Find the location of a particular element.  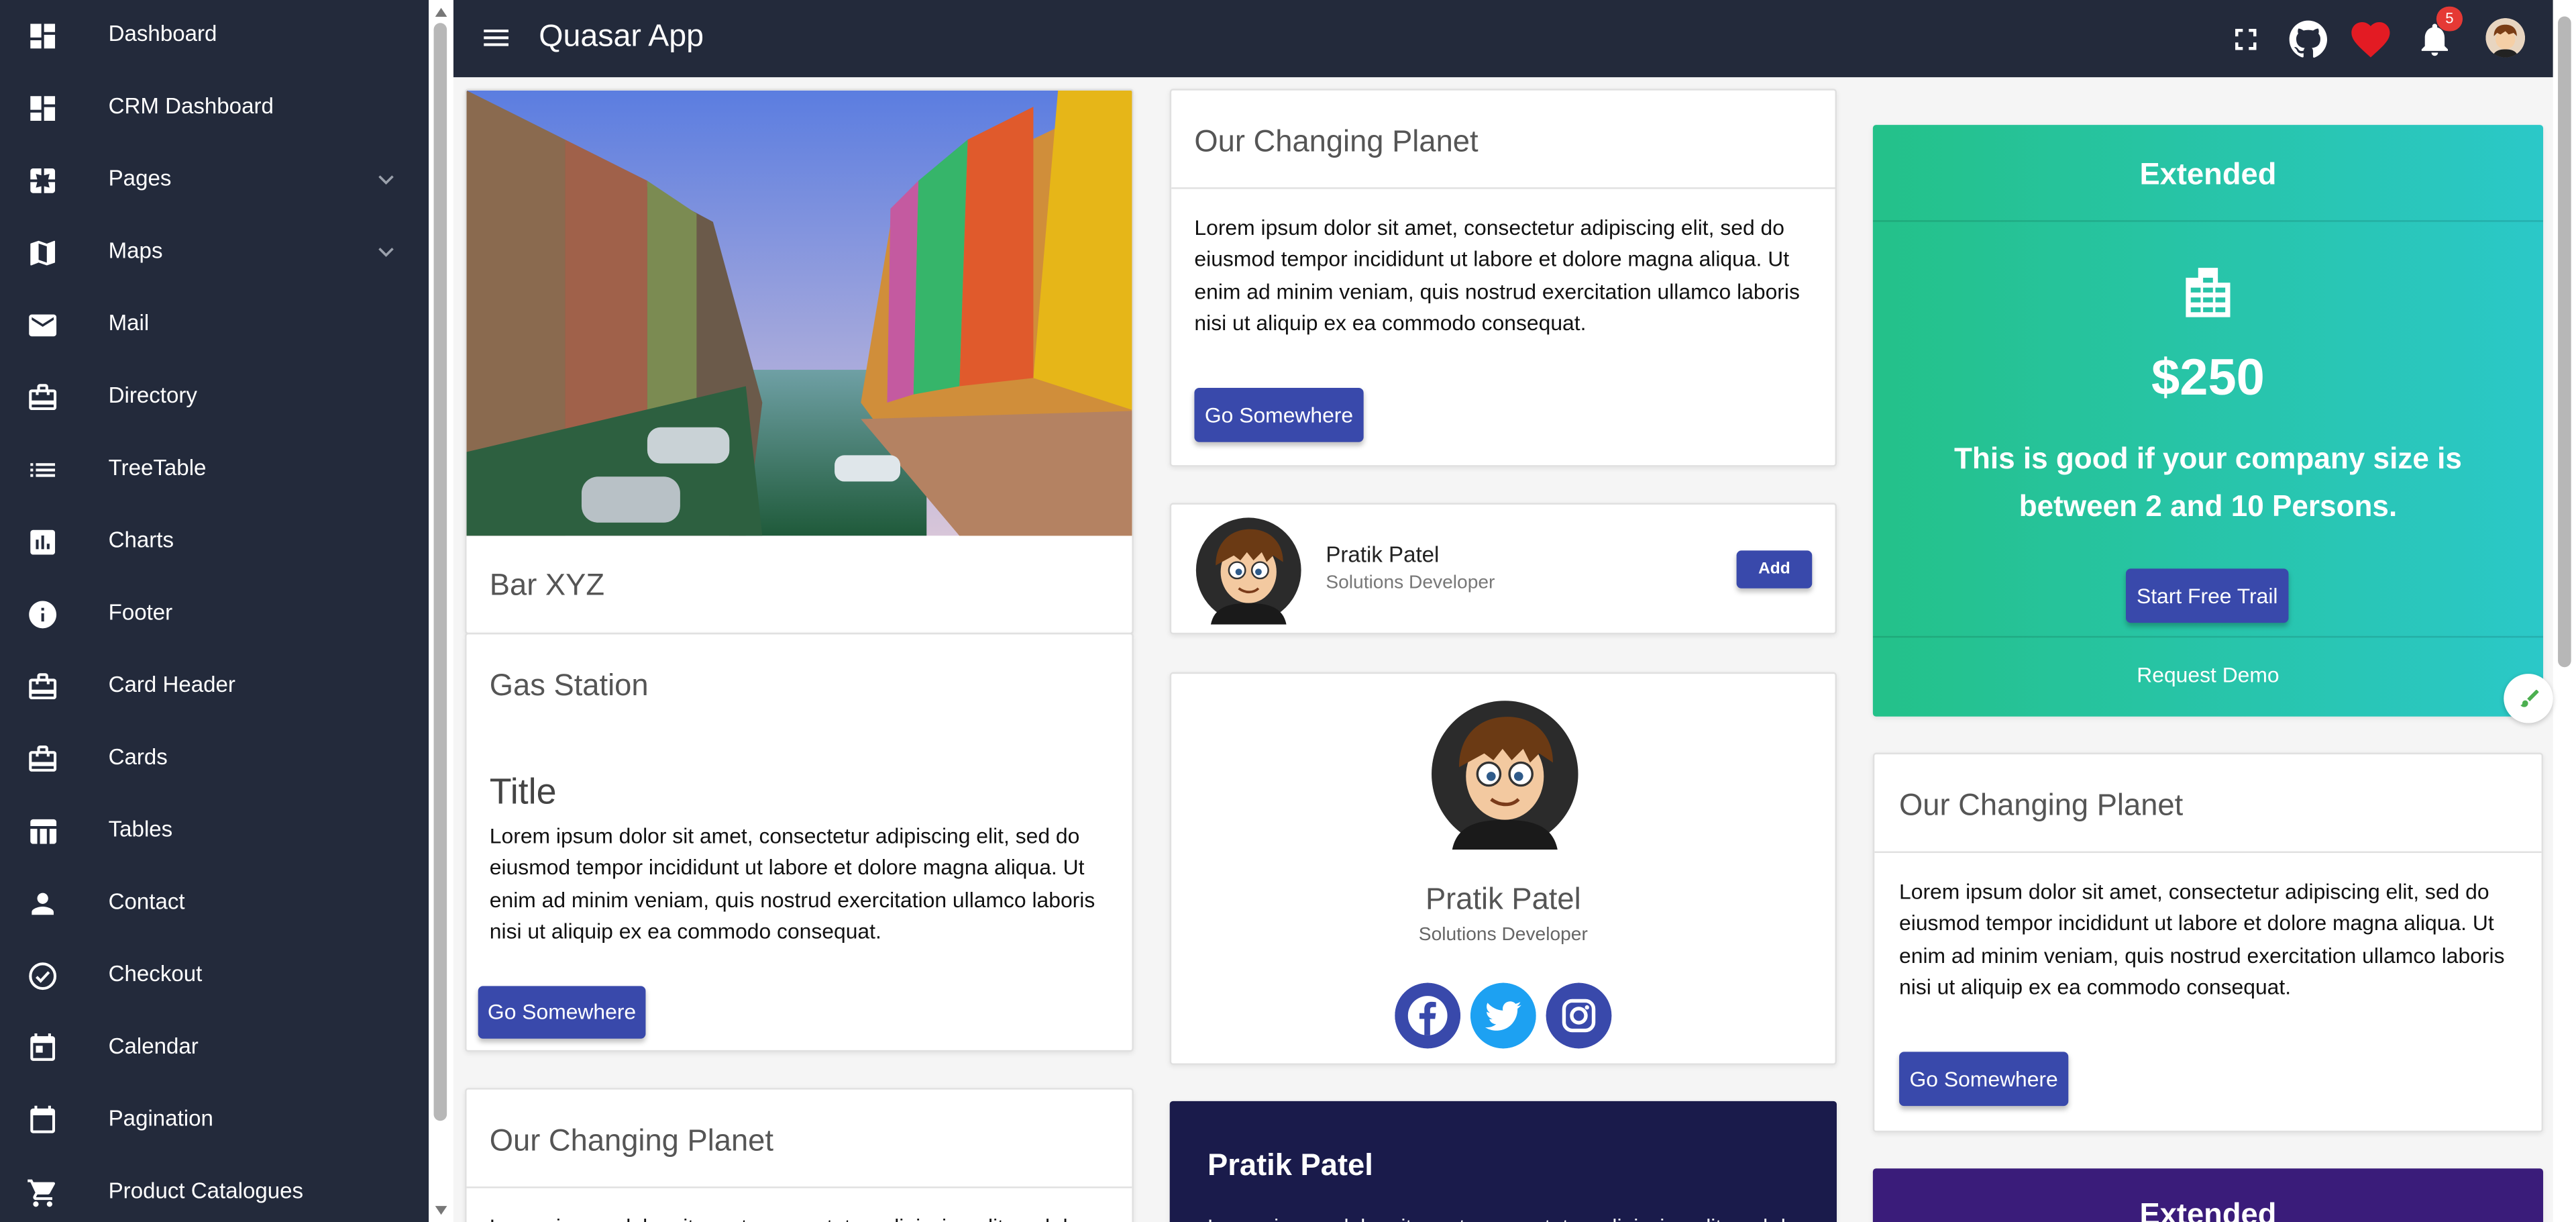

sidebar-item-label: Product Catalogues is located at coordinates (206, 1190).